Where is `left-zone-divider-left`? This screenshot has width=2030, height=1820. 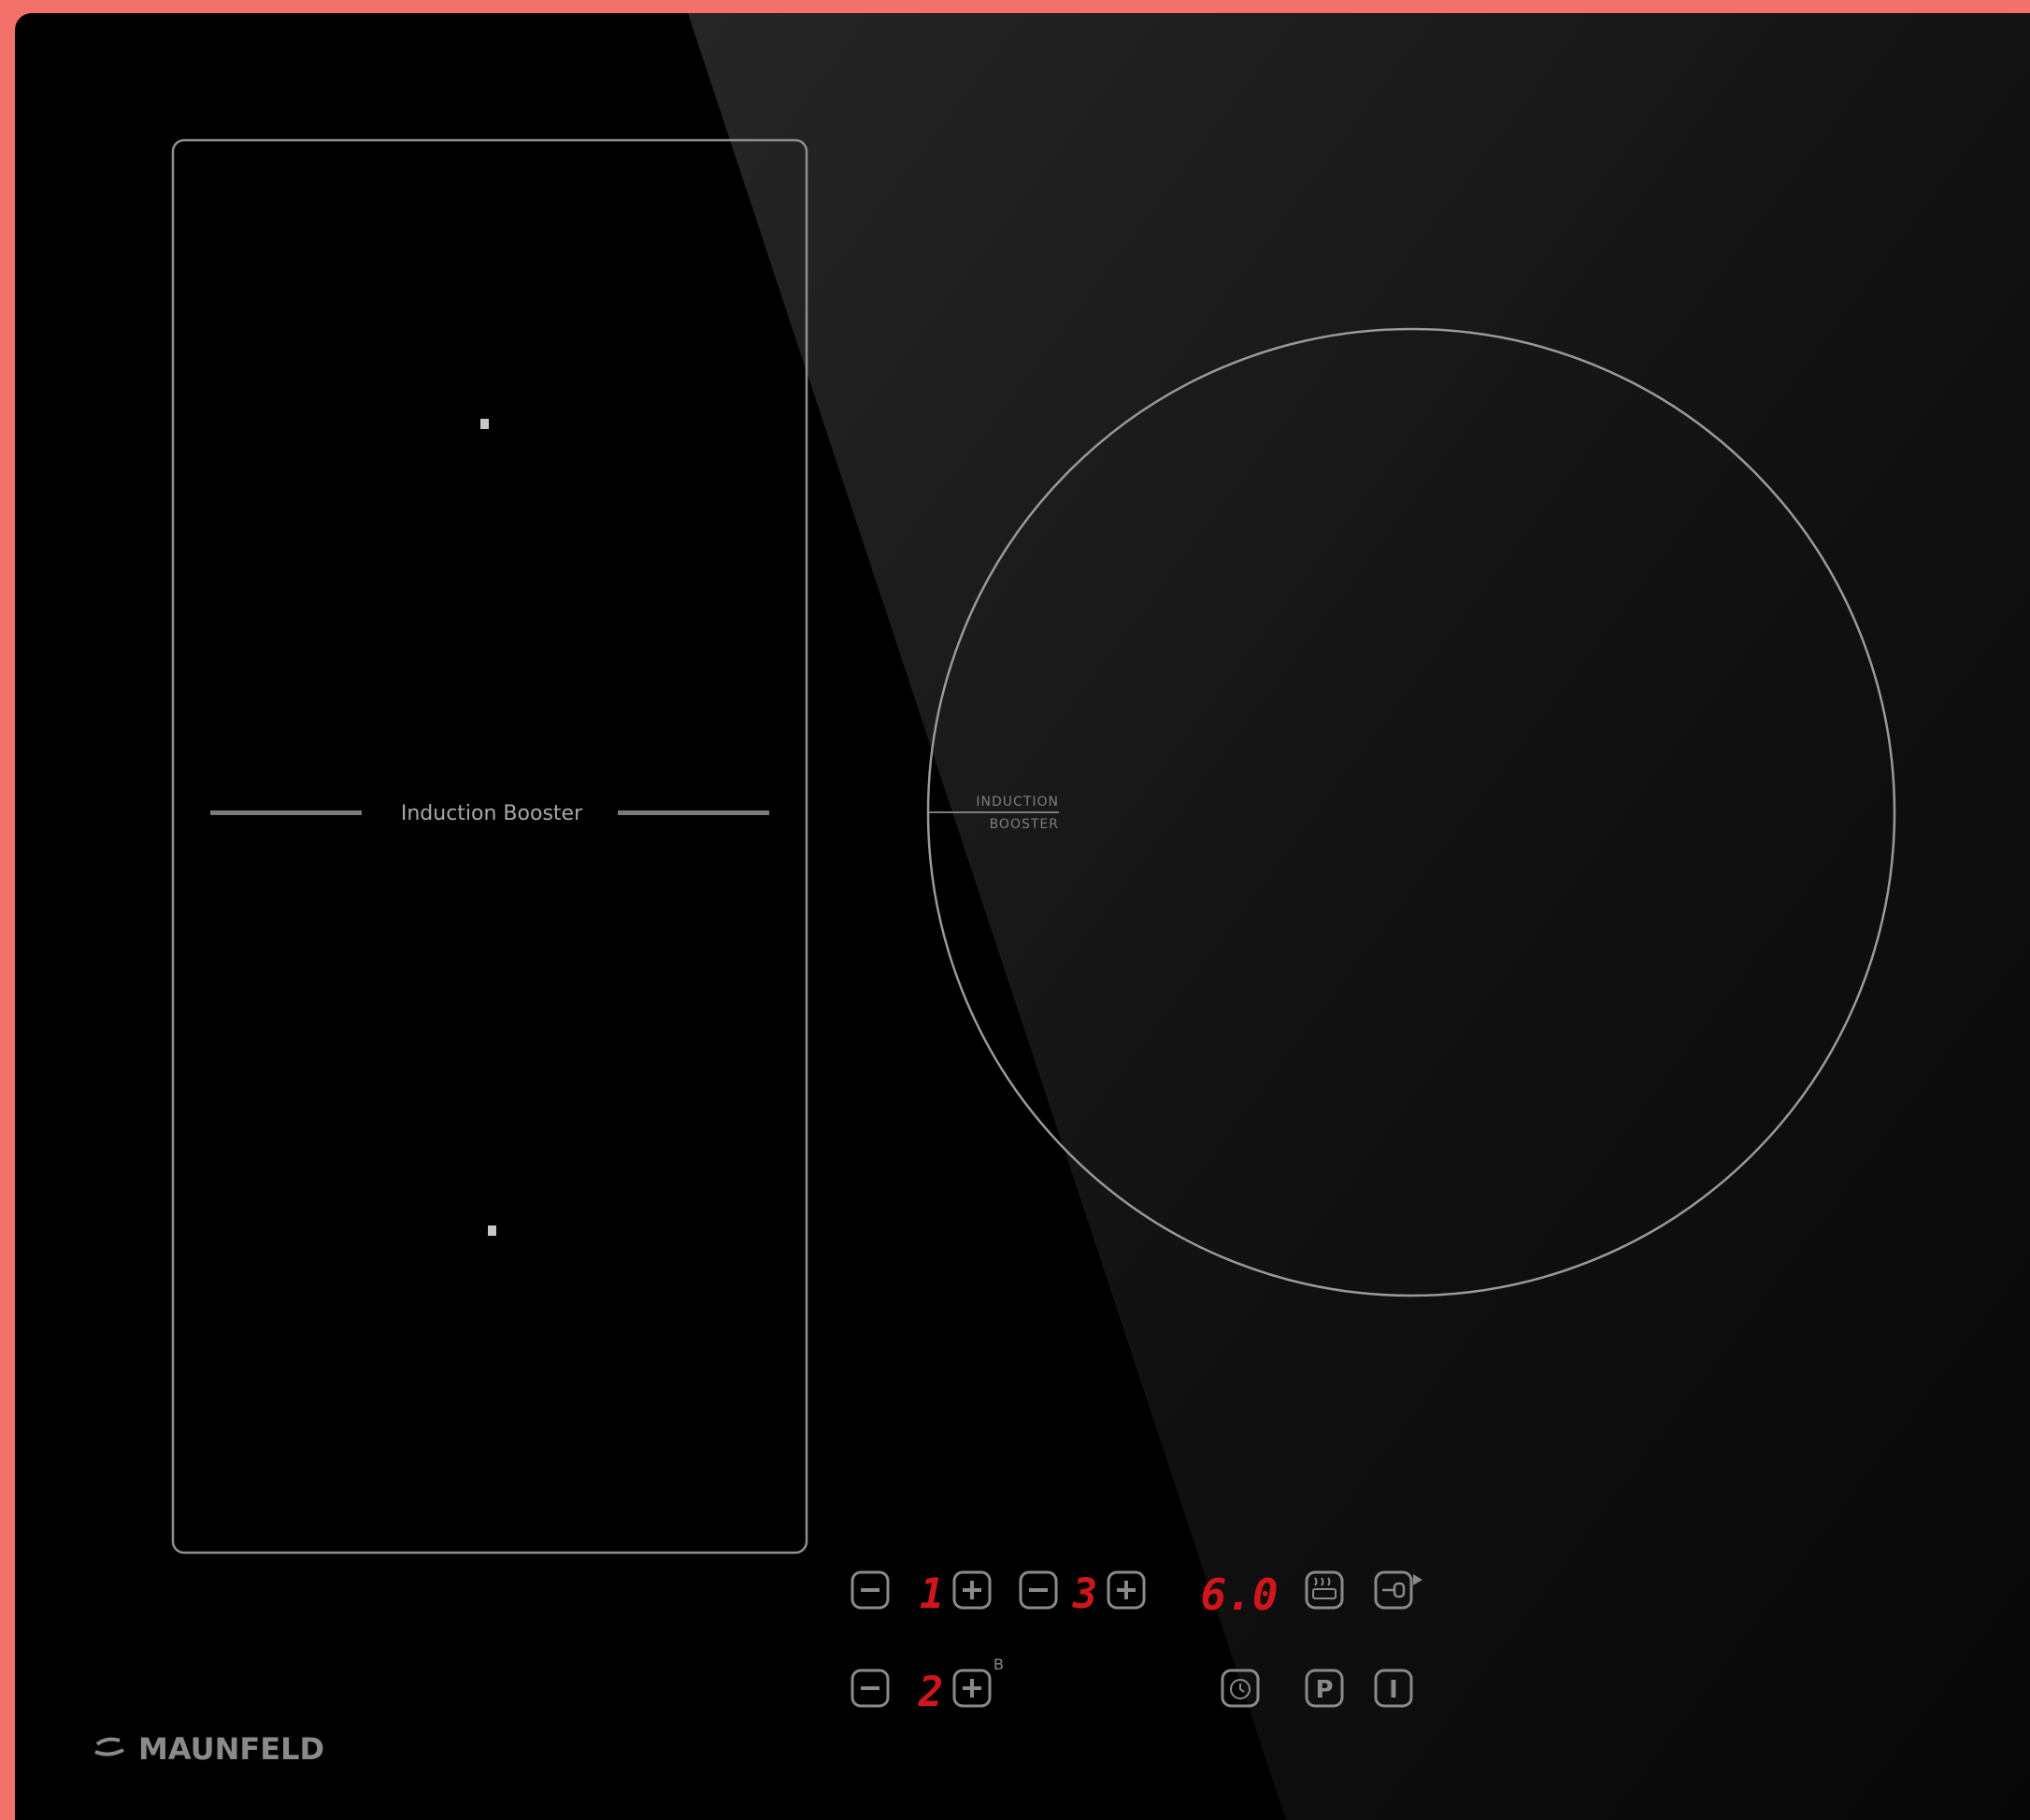 left-zone-divider-left is located at coordinates (286, 812).